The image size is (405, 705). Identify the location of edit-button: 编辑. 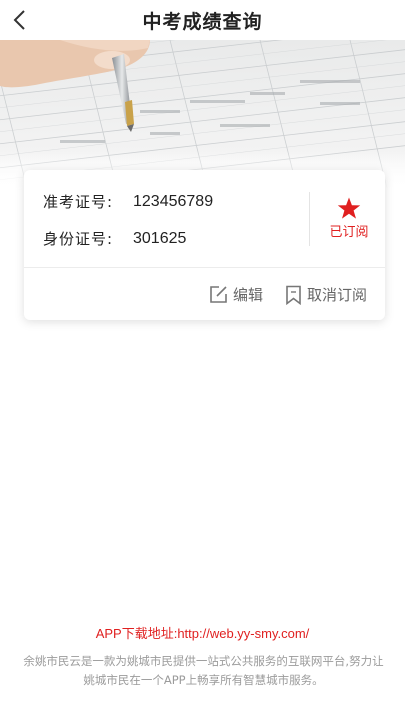
(236, 294).